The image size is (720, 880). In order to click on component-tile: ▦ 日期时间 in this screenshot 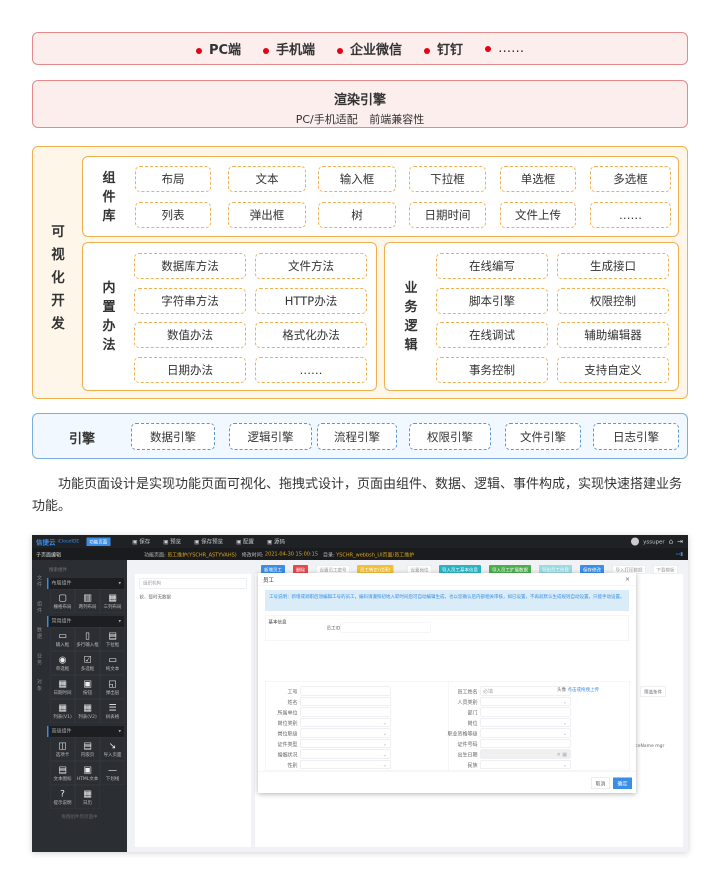, I will do `click(62, 687)`.